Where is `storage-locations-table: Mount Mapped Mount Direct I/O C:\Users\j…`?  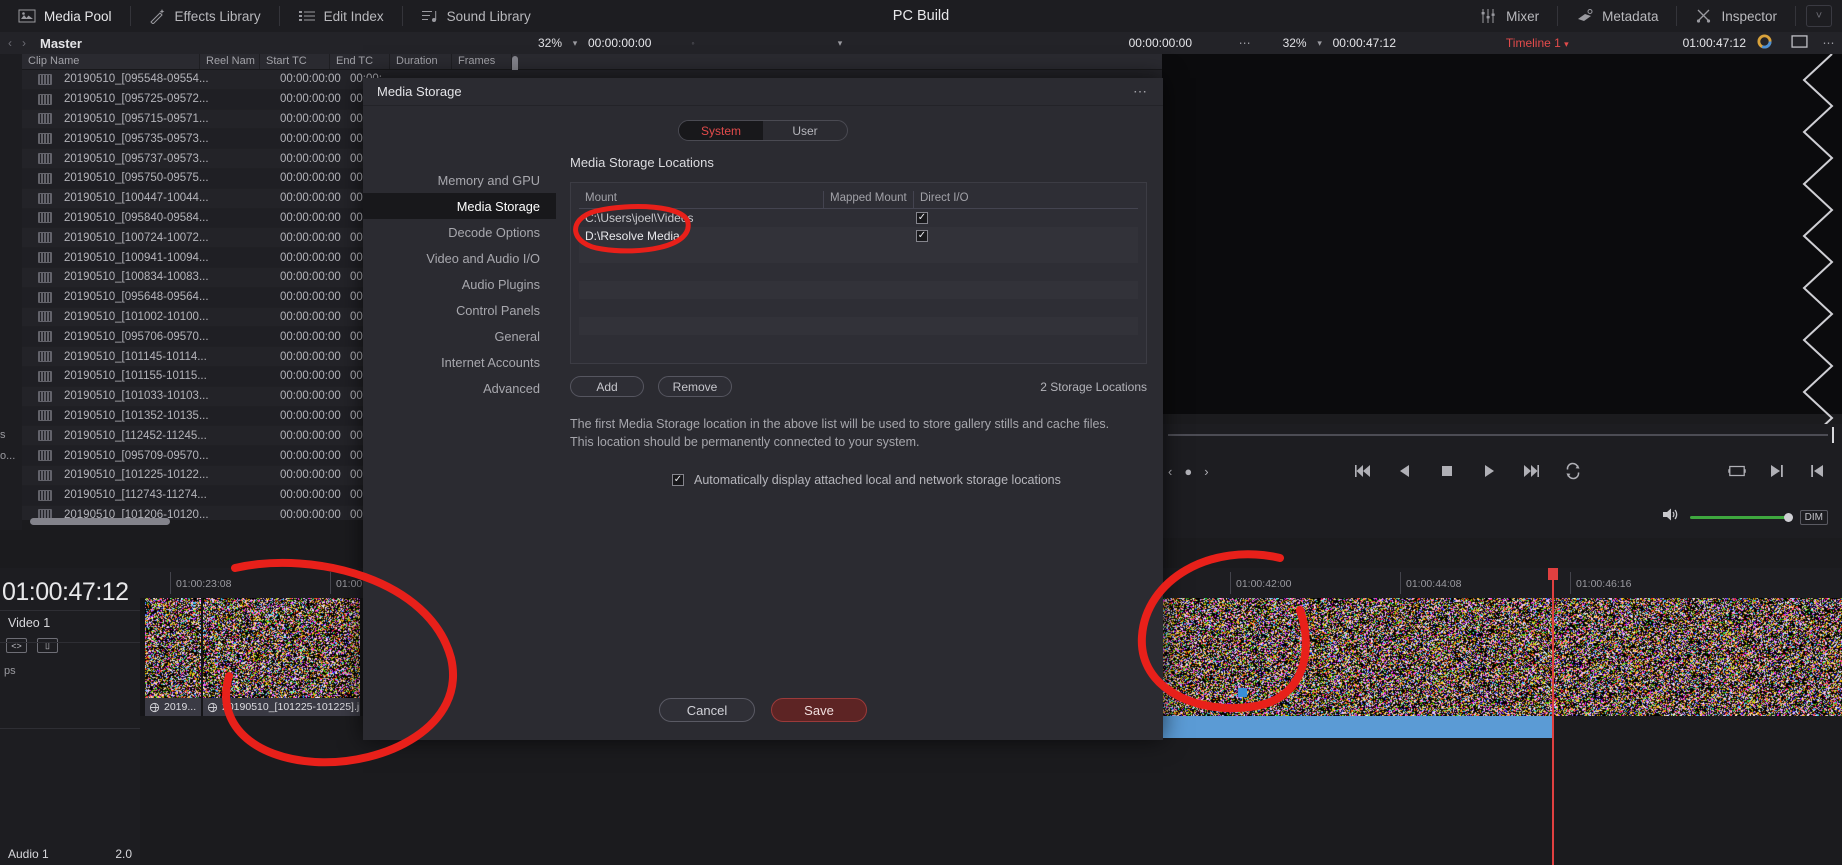
storage-locations-table: Mount Mapped Mount Direct I/O C:\Users\j… is located at coordinates (858, 273).